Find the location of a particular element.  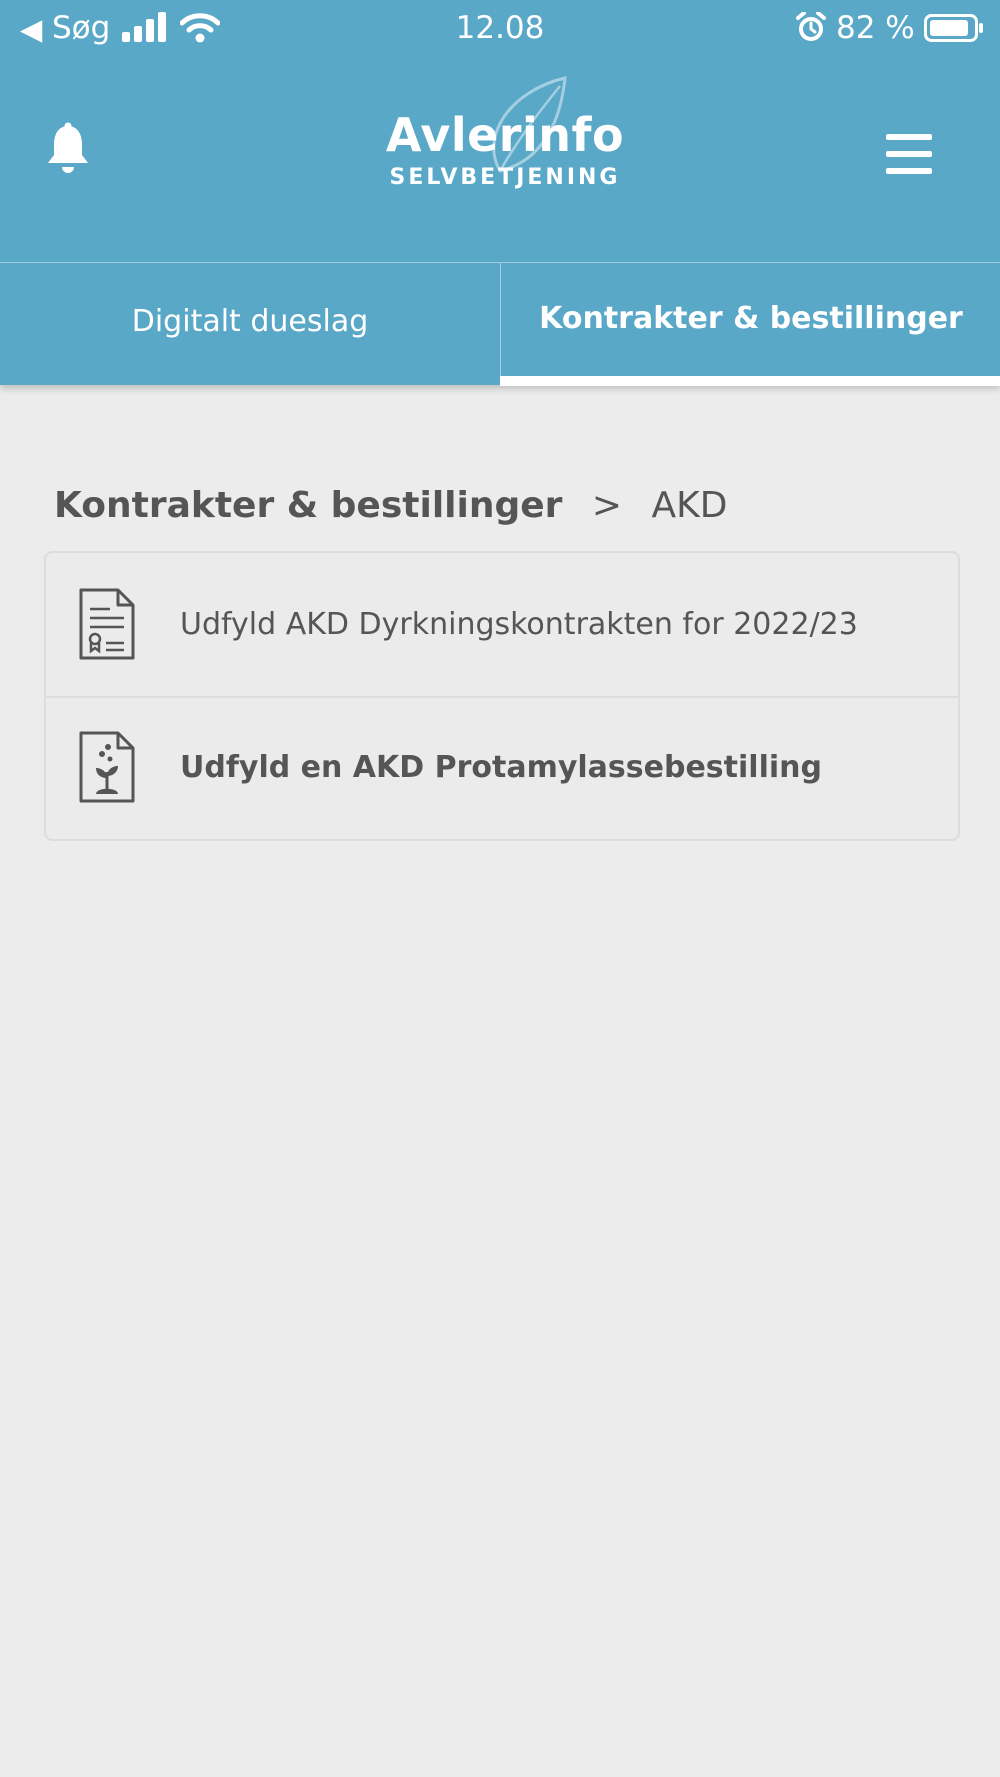

status-time: 12.08 is located at coordinates (500, 28).